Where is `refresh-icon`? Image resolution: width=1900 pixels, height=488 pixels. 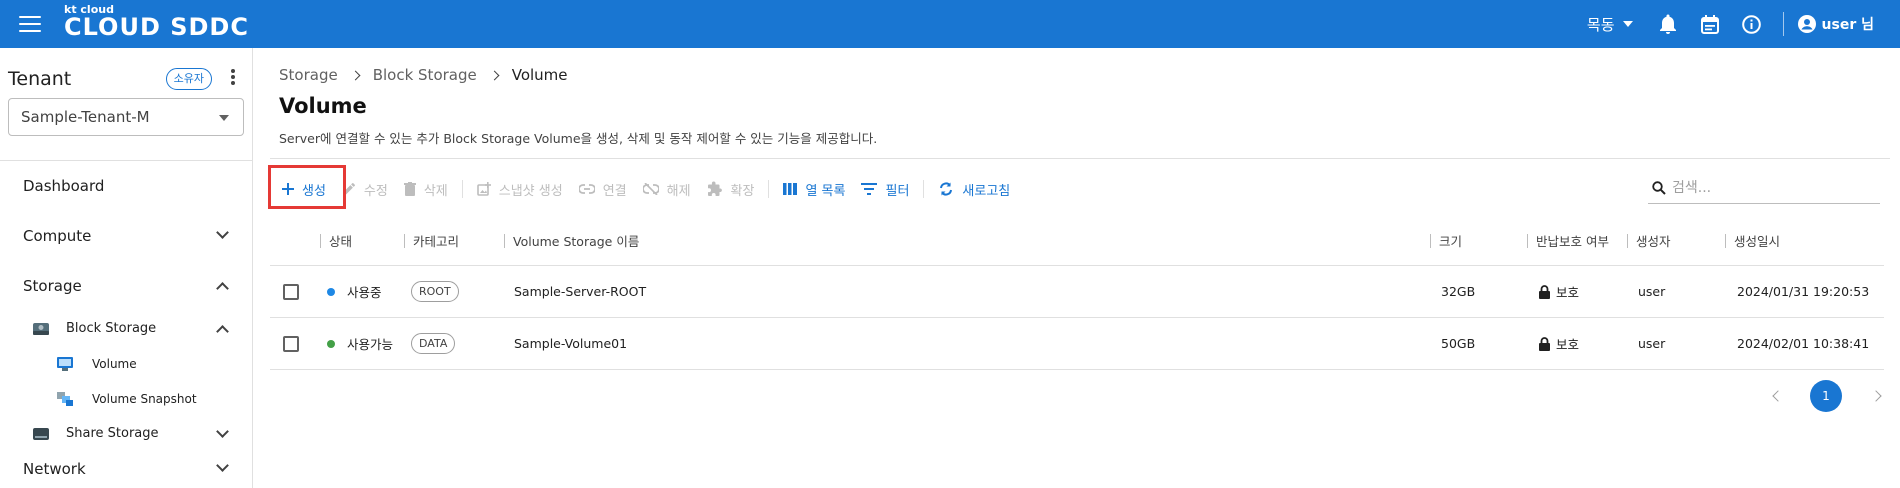
refresh-icon is located at coordinates (946, 189).